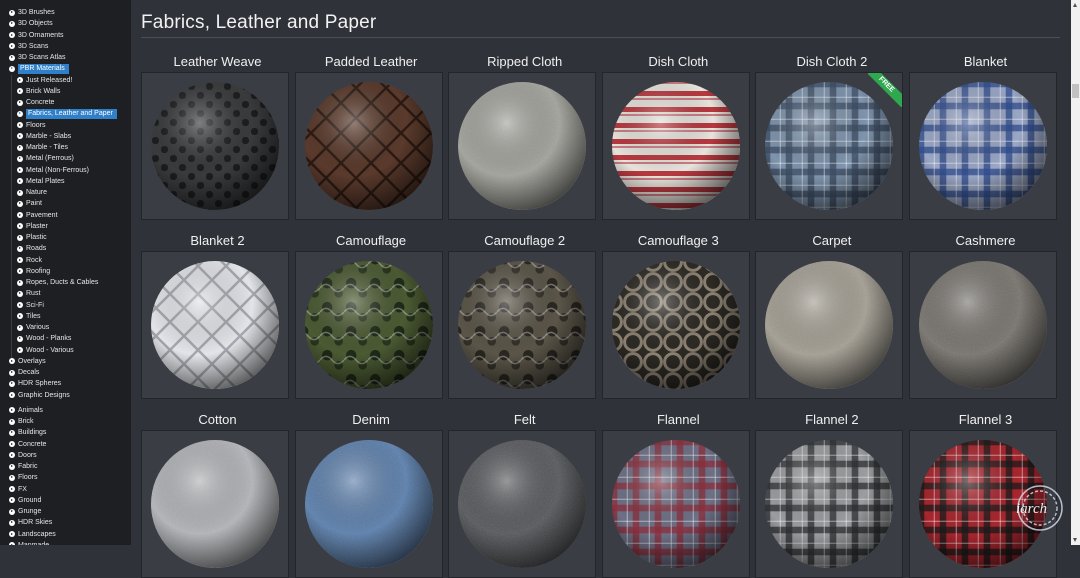  I want to click on sidebar-item: Plaster, so click(32, 226).